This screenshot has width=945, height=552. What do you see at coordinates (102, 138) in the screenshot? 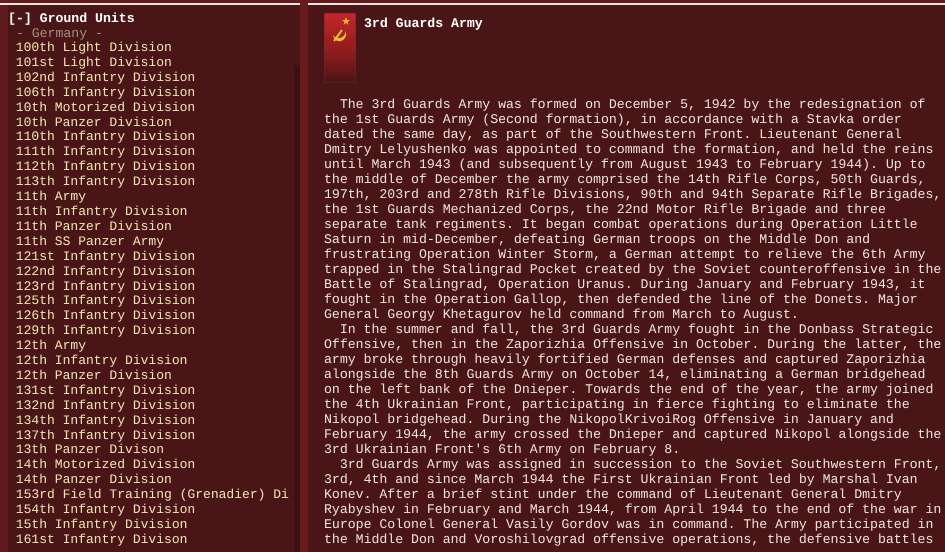
I see `unit-list-item: 110th Infantry Division` at bounding box center [102, 138].